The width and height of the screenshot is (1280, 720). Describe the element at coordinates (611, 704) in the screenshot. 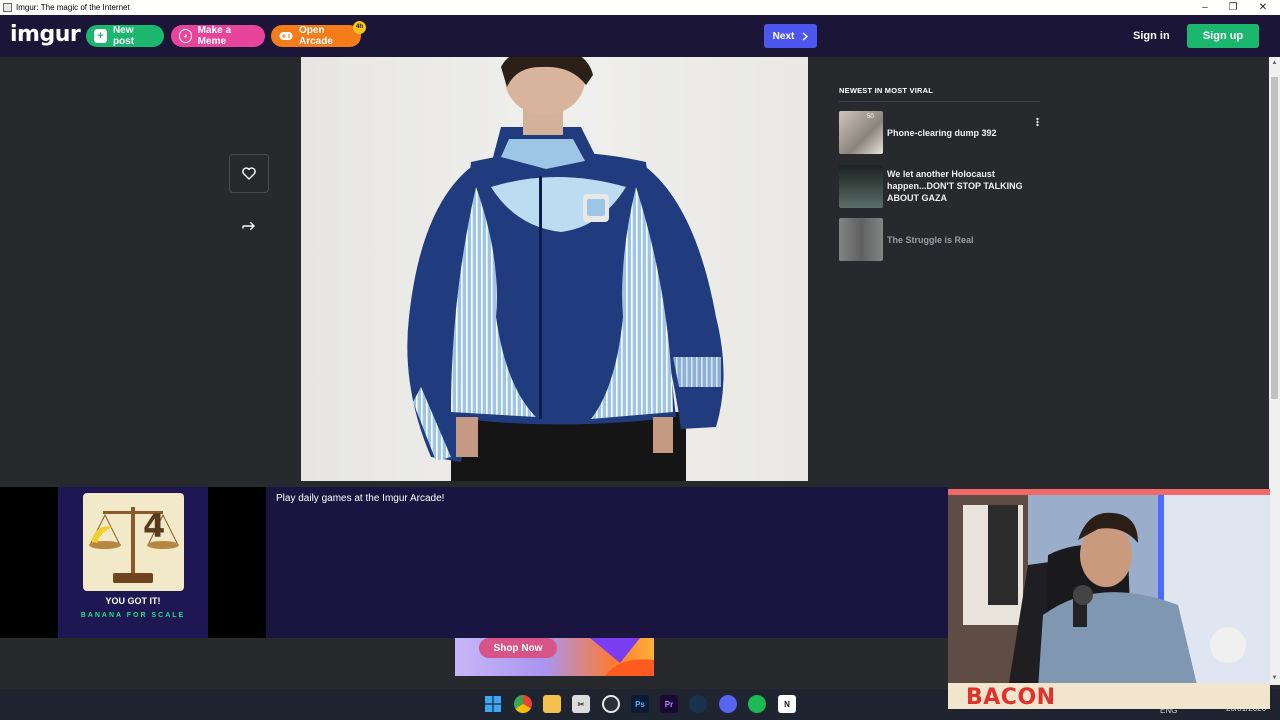

I see `obs-icon` at that location.